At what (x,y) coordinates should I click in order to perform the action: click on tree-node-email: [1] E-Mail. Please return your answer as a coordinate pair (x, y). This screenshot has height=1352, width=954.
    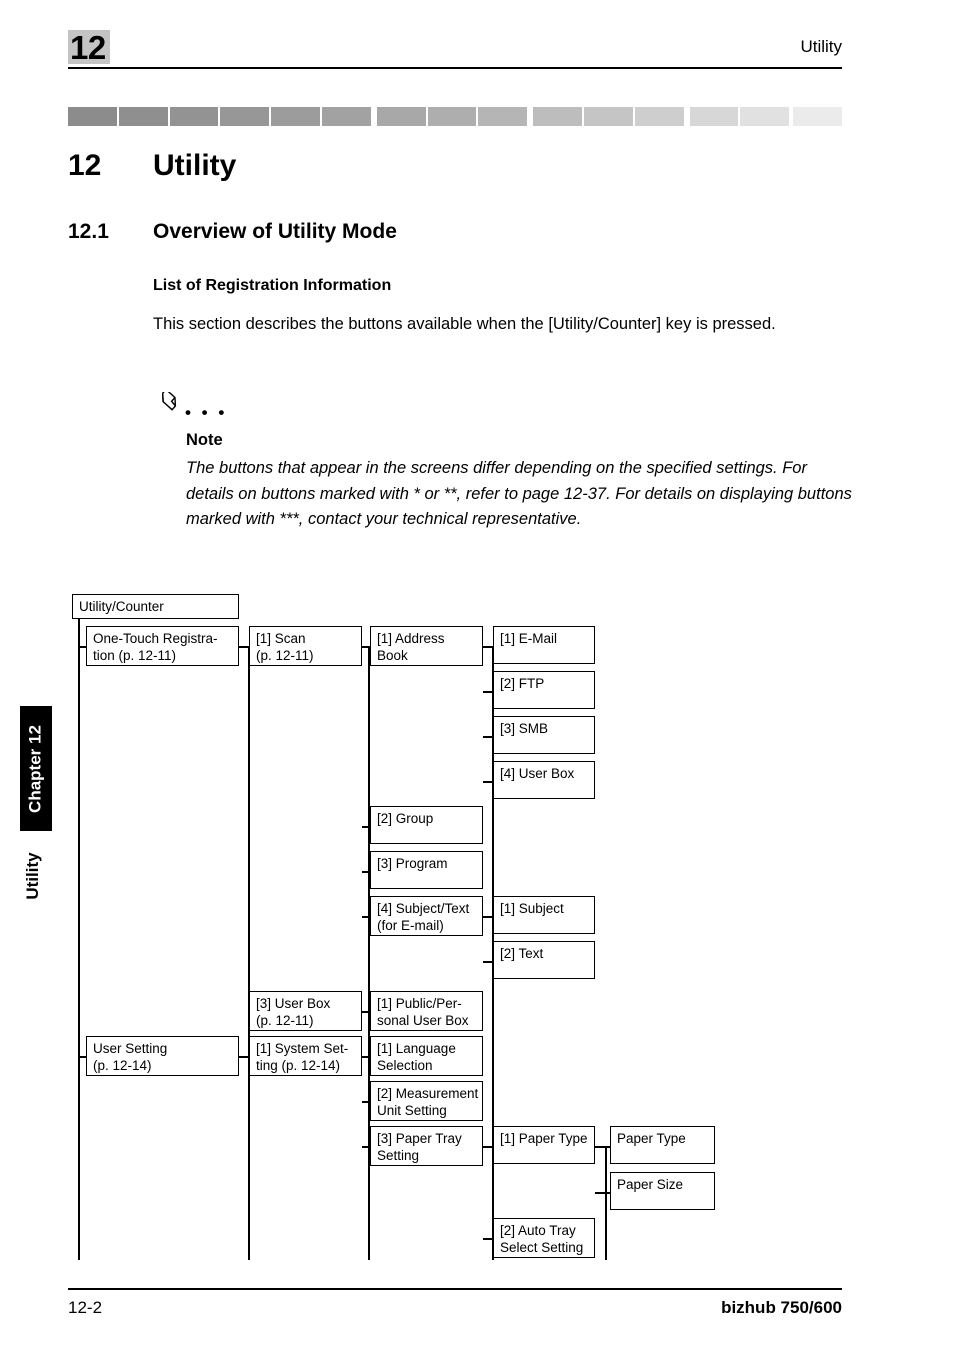
    Looking at the image, I should click on (544, 645).